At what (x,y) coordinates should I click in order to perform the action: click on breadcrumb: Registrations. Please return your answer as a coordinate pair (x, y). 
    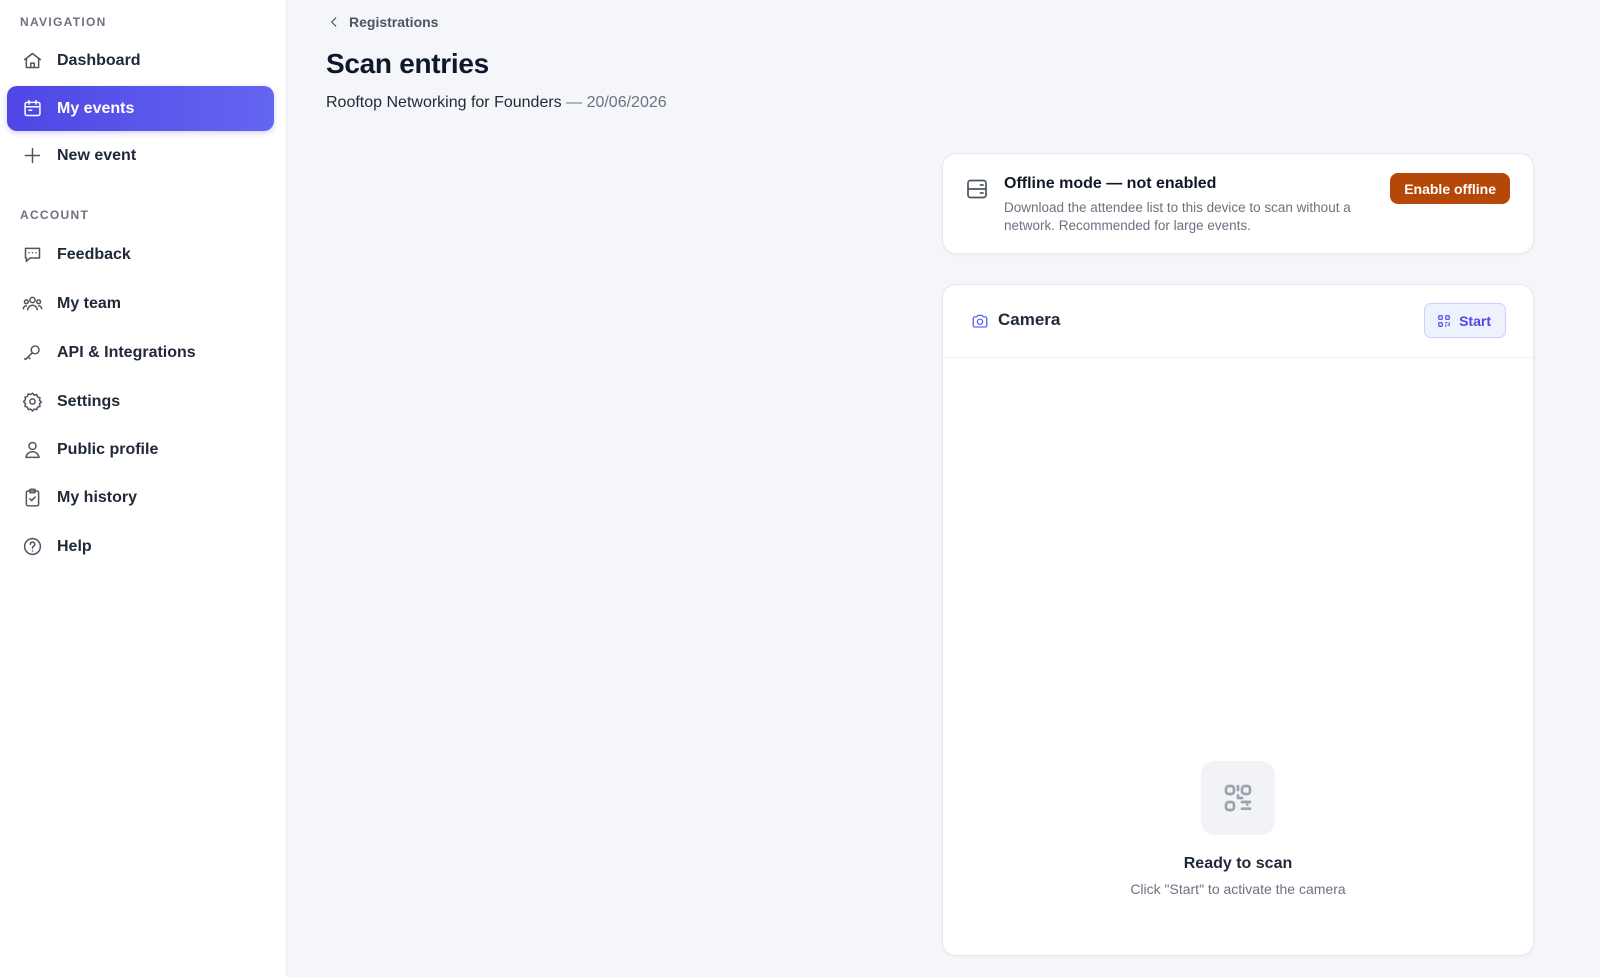
    Looking at the image, I should click on (382, 22).